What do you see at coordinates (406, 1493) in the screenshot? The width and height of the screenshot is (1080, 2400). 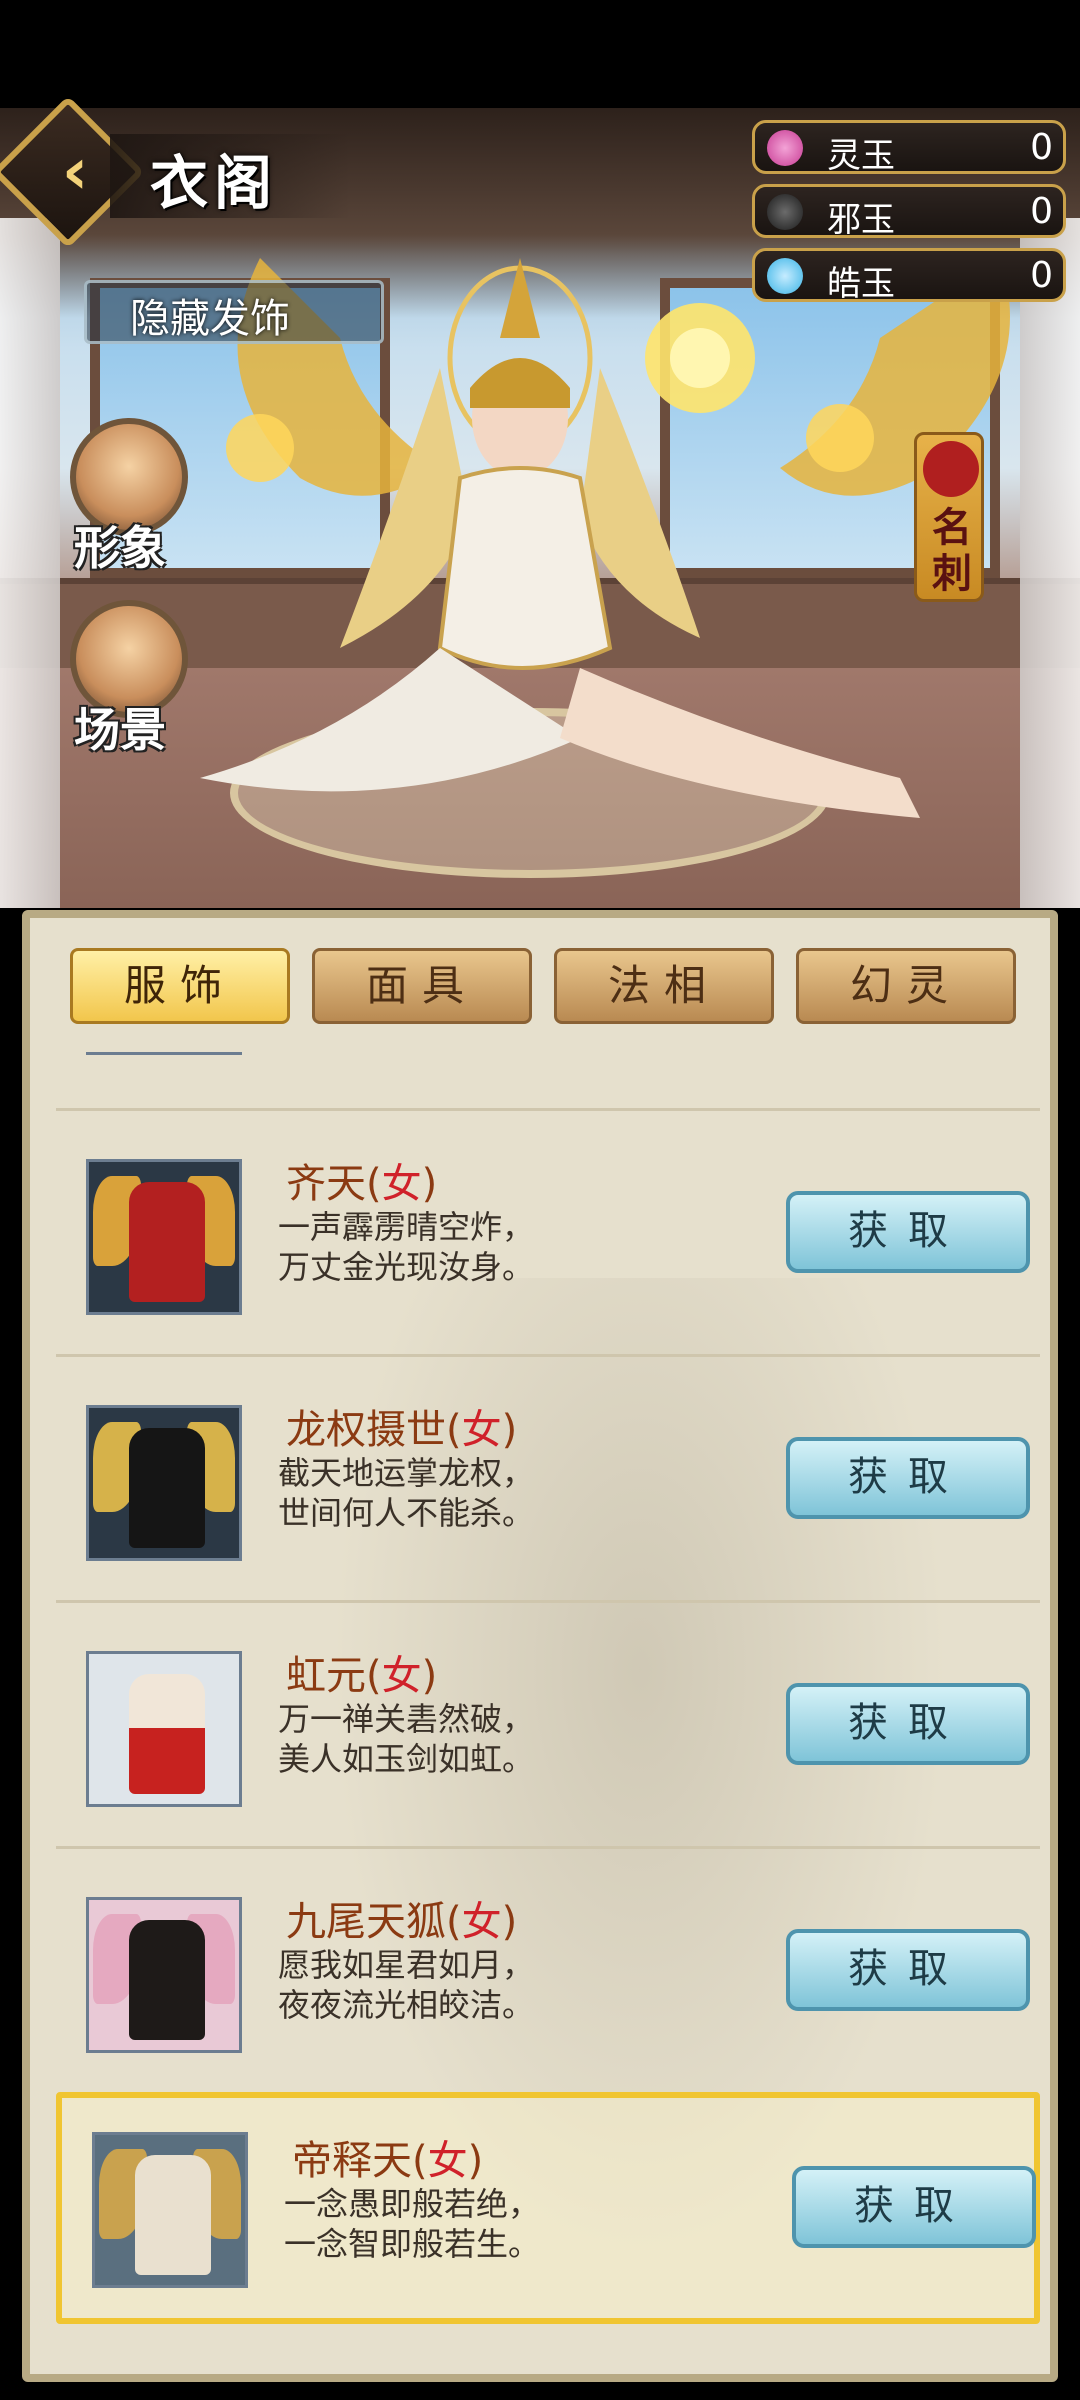 I see `outfit-description: 截天地运掌龙权， 世间何人不能杀。` at bounding box center [406, 1493].